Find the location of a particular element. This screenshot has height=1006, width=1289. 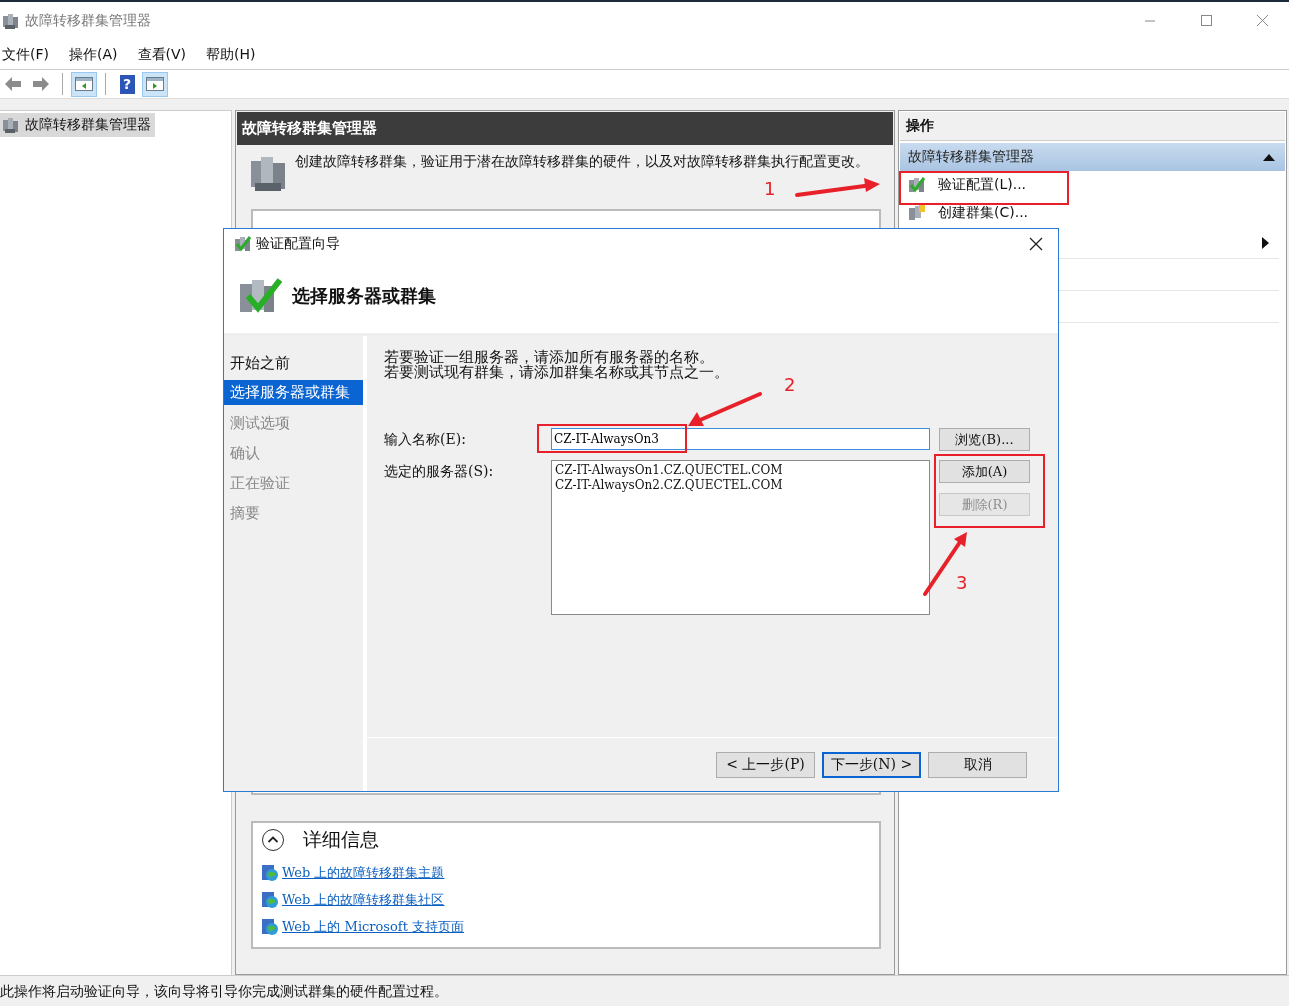

pane-header: 故障转移群集管理器 is located at coordinates (565, 128).